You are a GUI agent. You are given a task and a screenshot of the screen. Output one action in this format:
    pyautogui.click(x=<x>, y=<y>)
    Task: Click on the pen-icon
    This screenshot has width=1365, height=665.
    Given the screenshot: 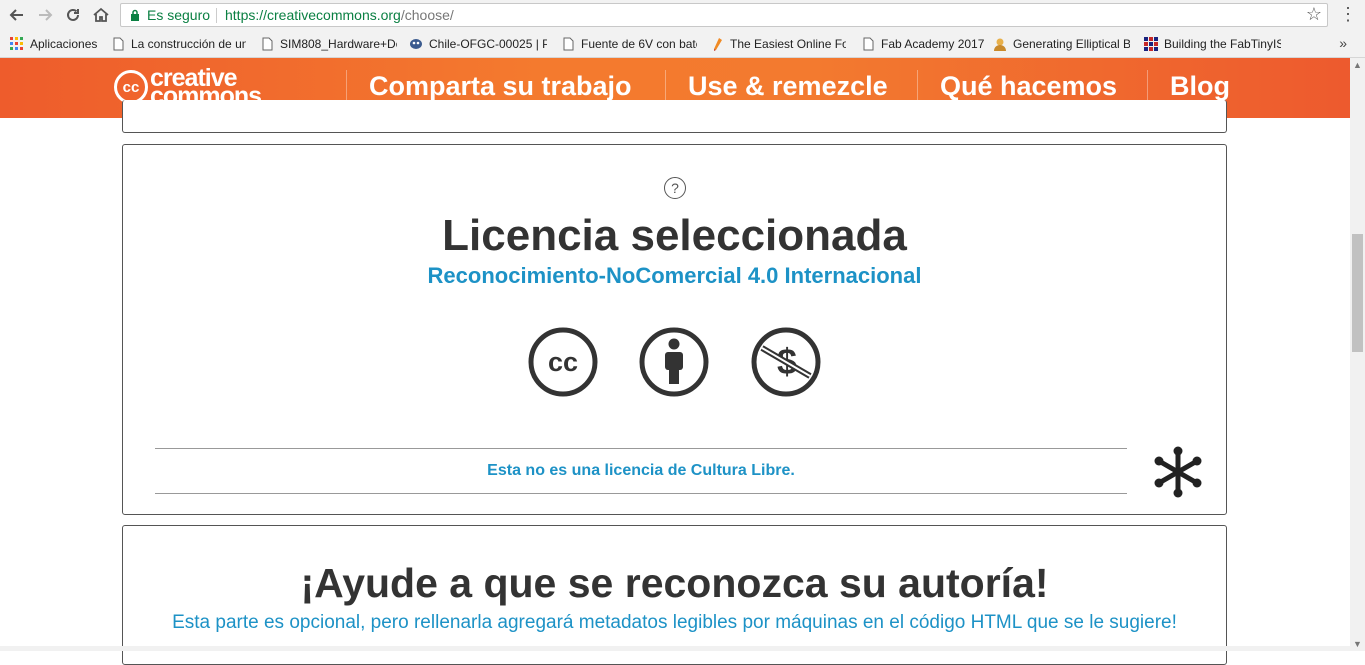 What is the action you would take?
    pyautogui.click(x=718, y=44)
    